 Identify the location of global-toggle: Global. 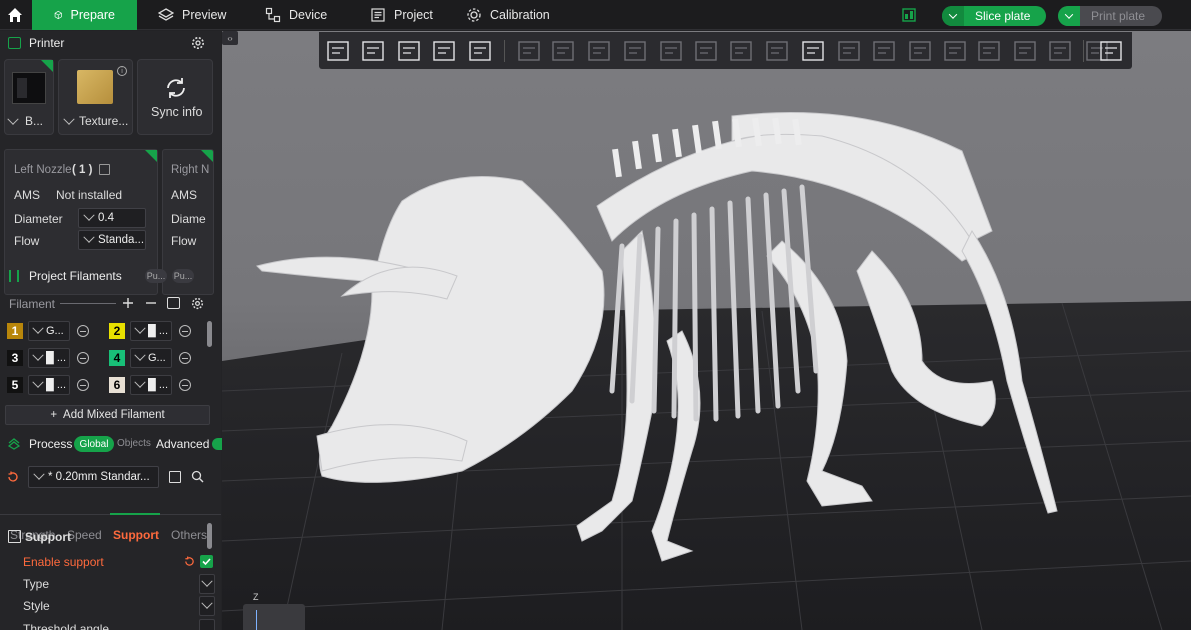
(94, 444).